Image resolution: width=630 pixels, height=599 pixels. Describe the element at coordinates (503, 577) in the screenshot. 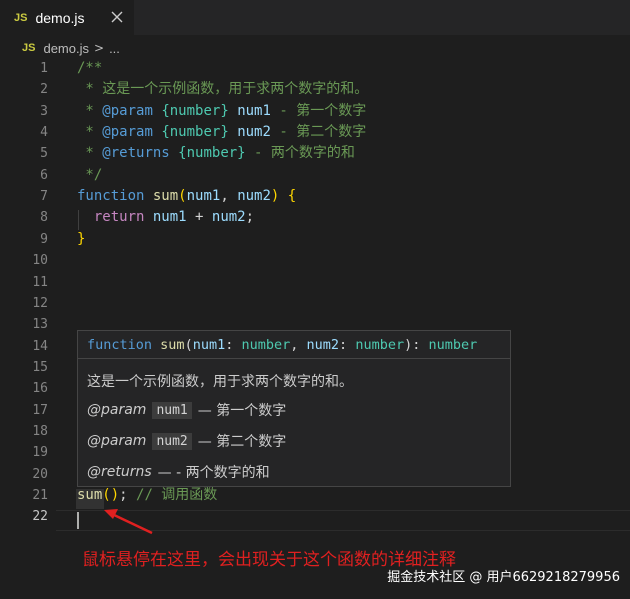

I see `watermark: 掘金技术社区 @ 用户6629218279956` at that location.